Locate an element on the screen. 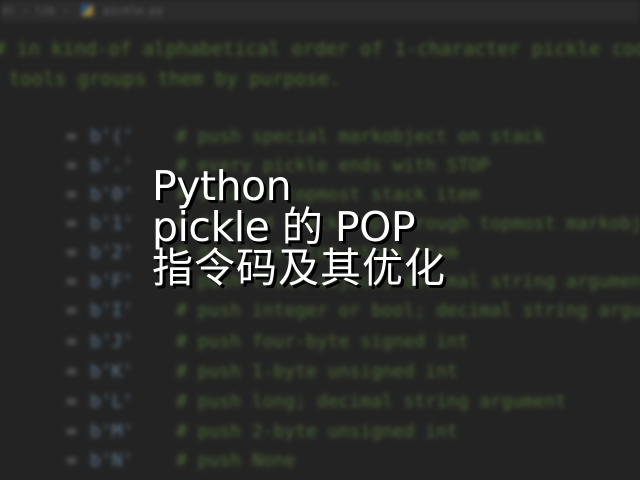  article-title: Python pickle 的 POP 指令码及其优化 is located at coordinates (299, 227).